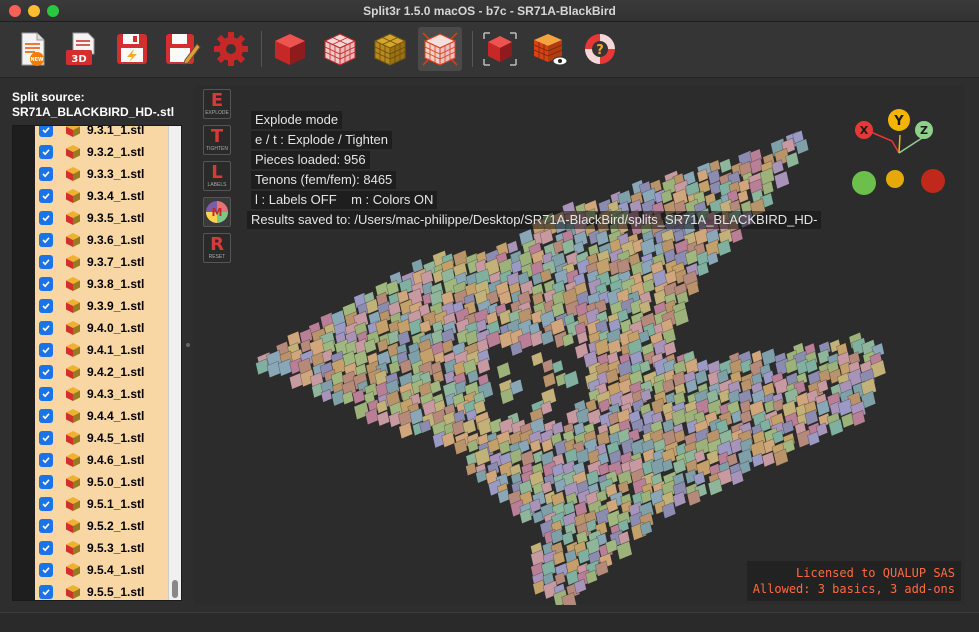 This screenshot has height=632, width=979. I want to click on file-name: 9.4.3_1.stl, so click(116, 394).